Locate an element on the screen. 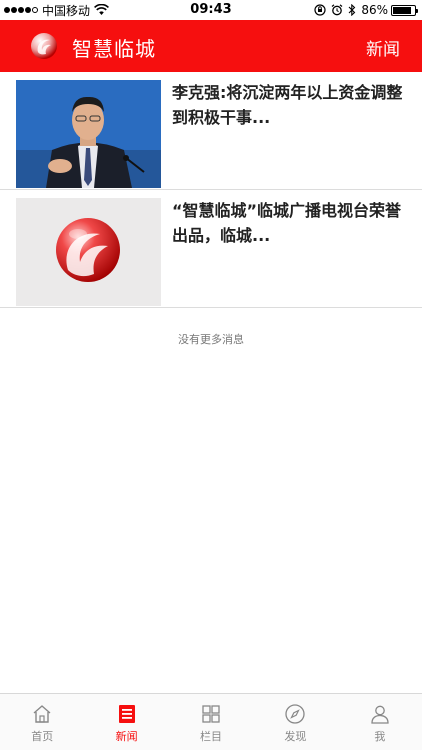 Image resolution: width=422 pixels, height=750 pixels. tab-label: 我 is located at coordinates (380, 736).